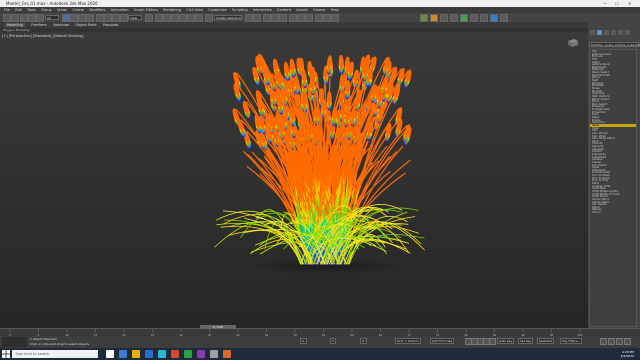 Image resolution: width=640 pixels, height=360 pixels. What do you see at coordinates (228, 19) in the screenshot?
I see `named-selection-set-combo: Create Selection Se` at bounding box center [228, 19].